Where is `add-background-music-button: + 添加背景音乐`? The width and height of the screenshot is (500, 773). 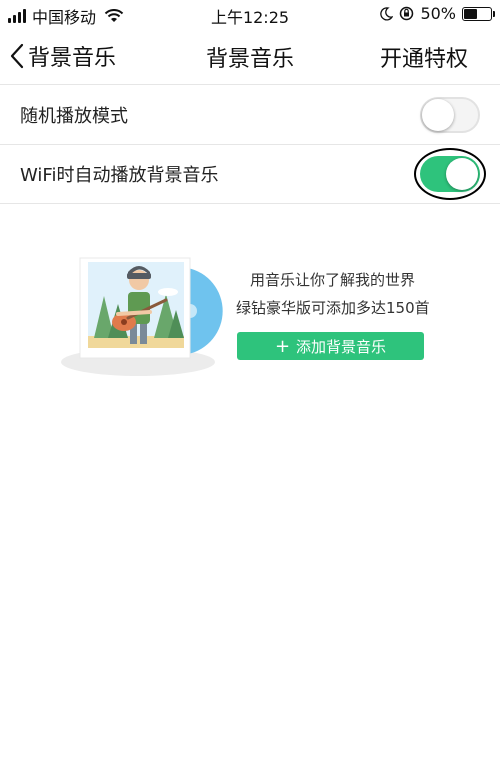
add-background-music-button: + 添加背景音乐 is located at coordinates (330, 346).